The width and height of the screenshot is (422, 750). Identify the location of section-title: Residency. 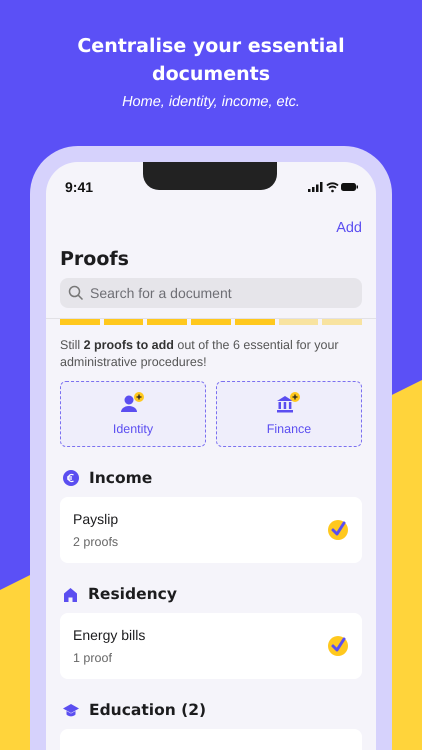
(132, 594).